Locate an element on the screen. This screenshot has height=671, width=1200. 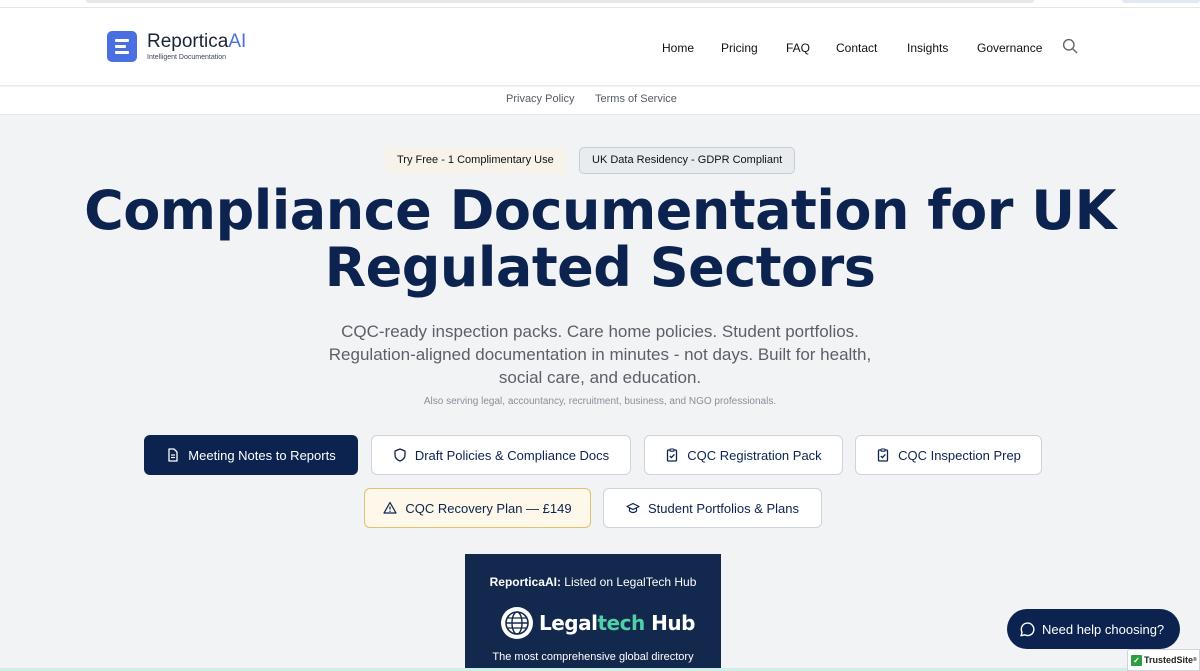
meeting-notes-button: Meeting Notes to Reports is located at coordinates (251, 455).